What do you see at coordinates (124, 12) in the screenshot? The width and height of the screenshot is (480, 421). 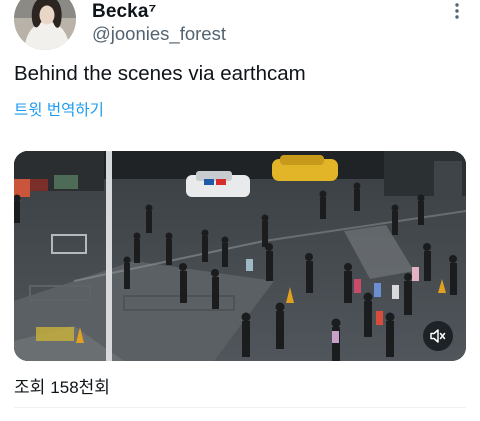 I see `display-name: Becka⁷` at bounding box center [124, 12].